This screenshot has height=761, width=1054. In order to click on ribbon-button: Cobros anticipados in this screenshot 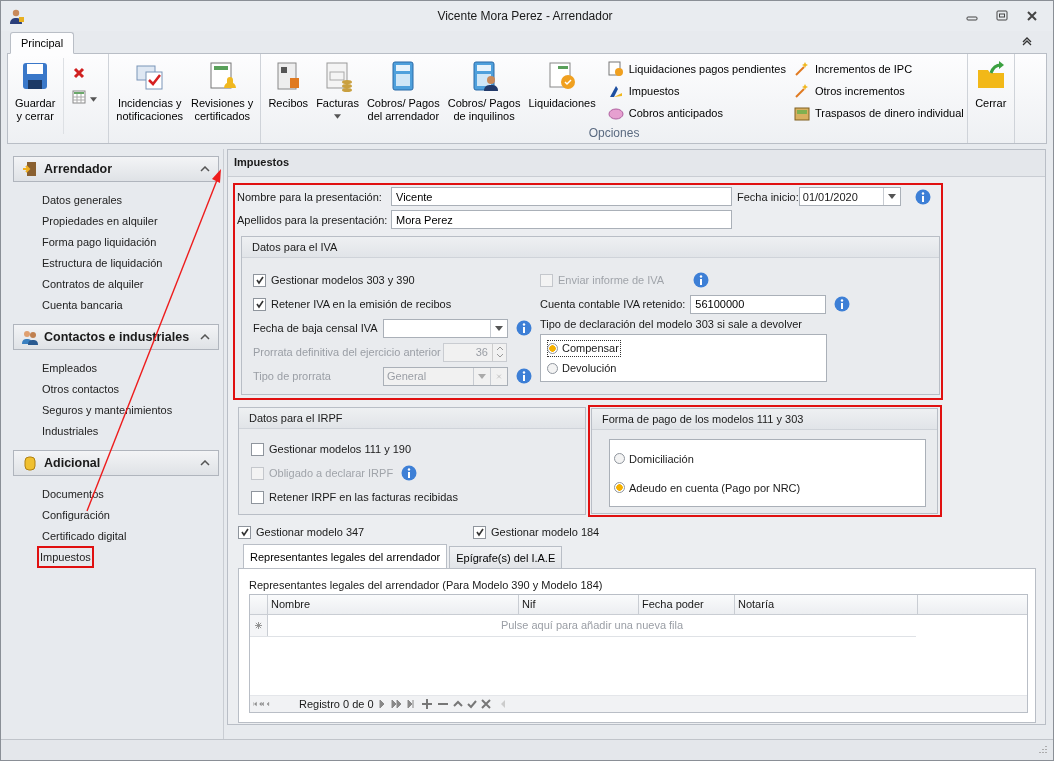, I will do `click(696, 113)`.